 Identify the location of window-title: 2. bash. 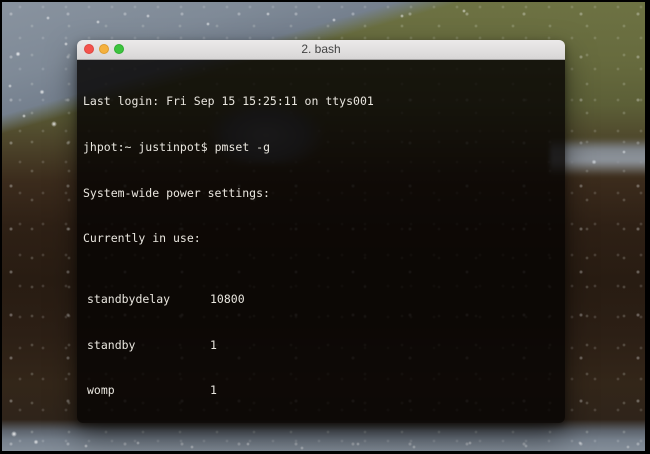
(321, 49).